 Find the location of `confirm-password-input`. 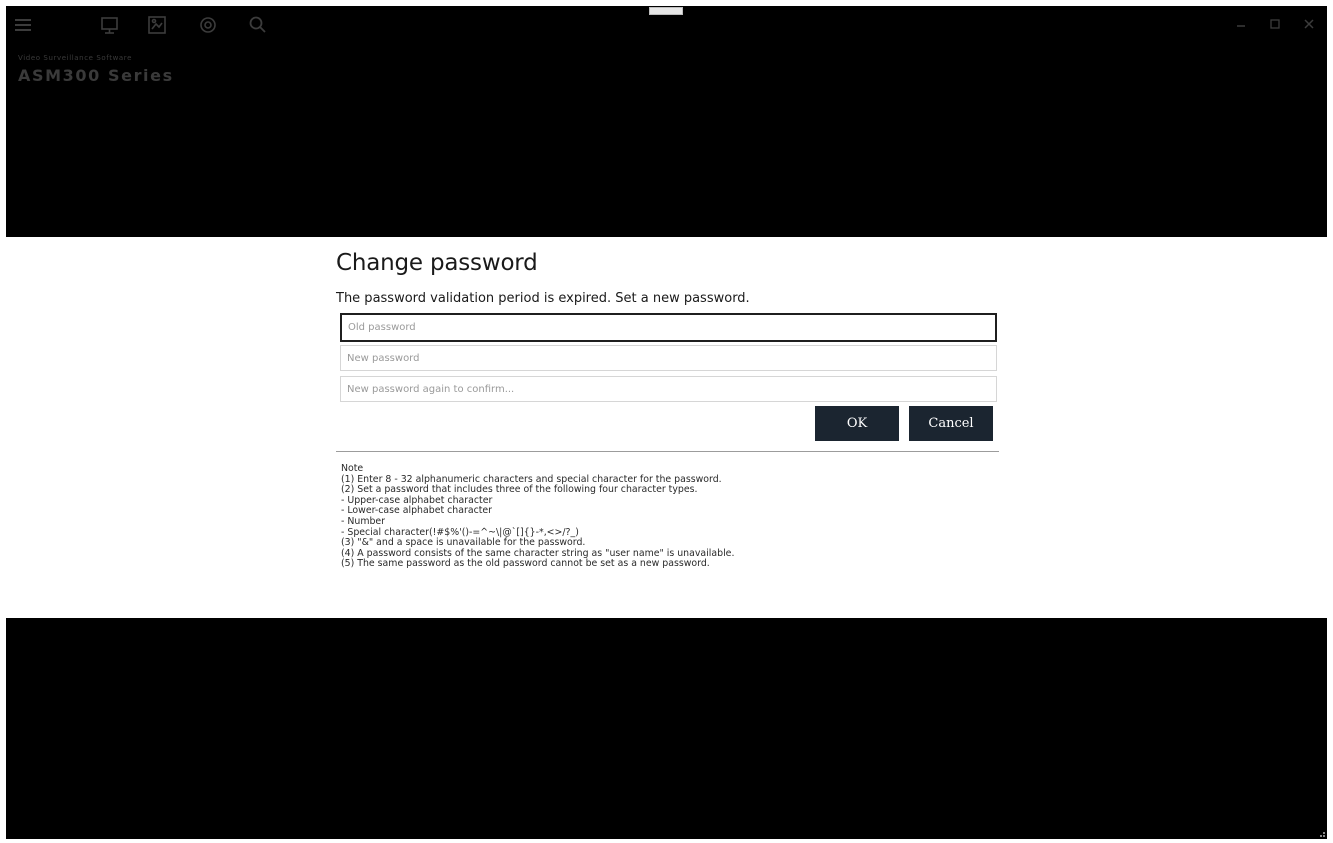

confirm-password-input is located at coordinates (668, 389).